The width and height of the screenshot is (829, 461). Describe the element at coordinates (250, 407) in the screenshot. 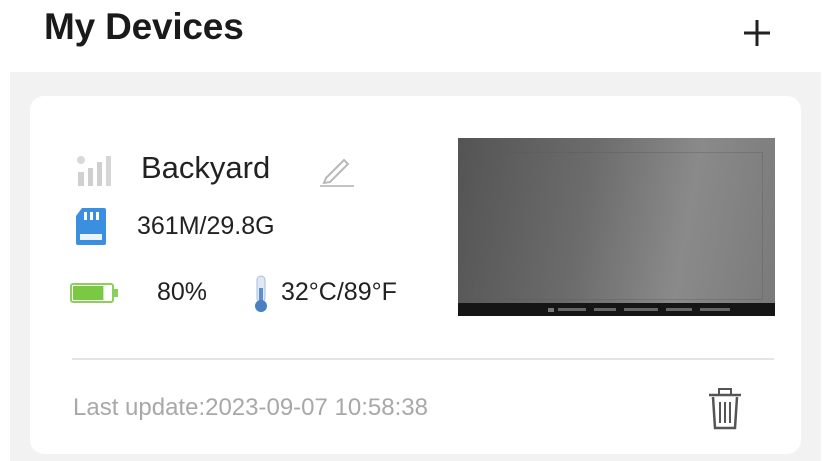

I see `last-update-timestamp: Last update:2023-09-07 10:58:38` at that location.